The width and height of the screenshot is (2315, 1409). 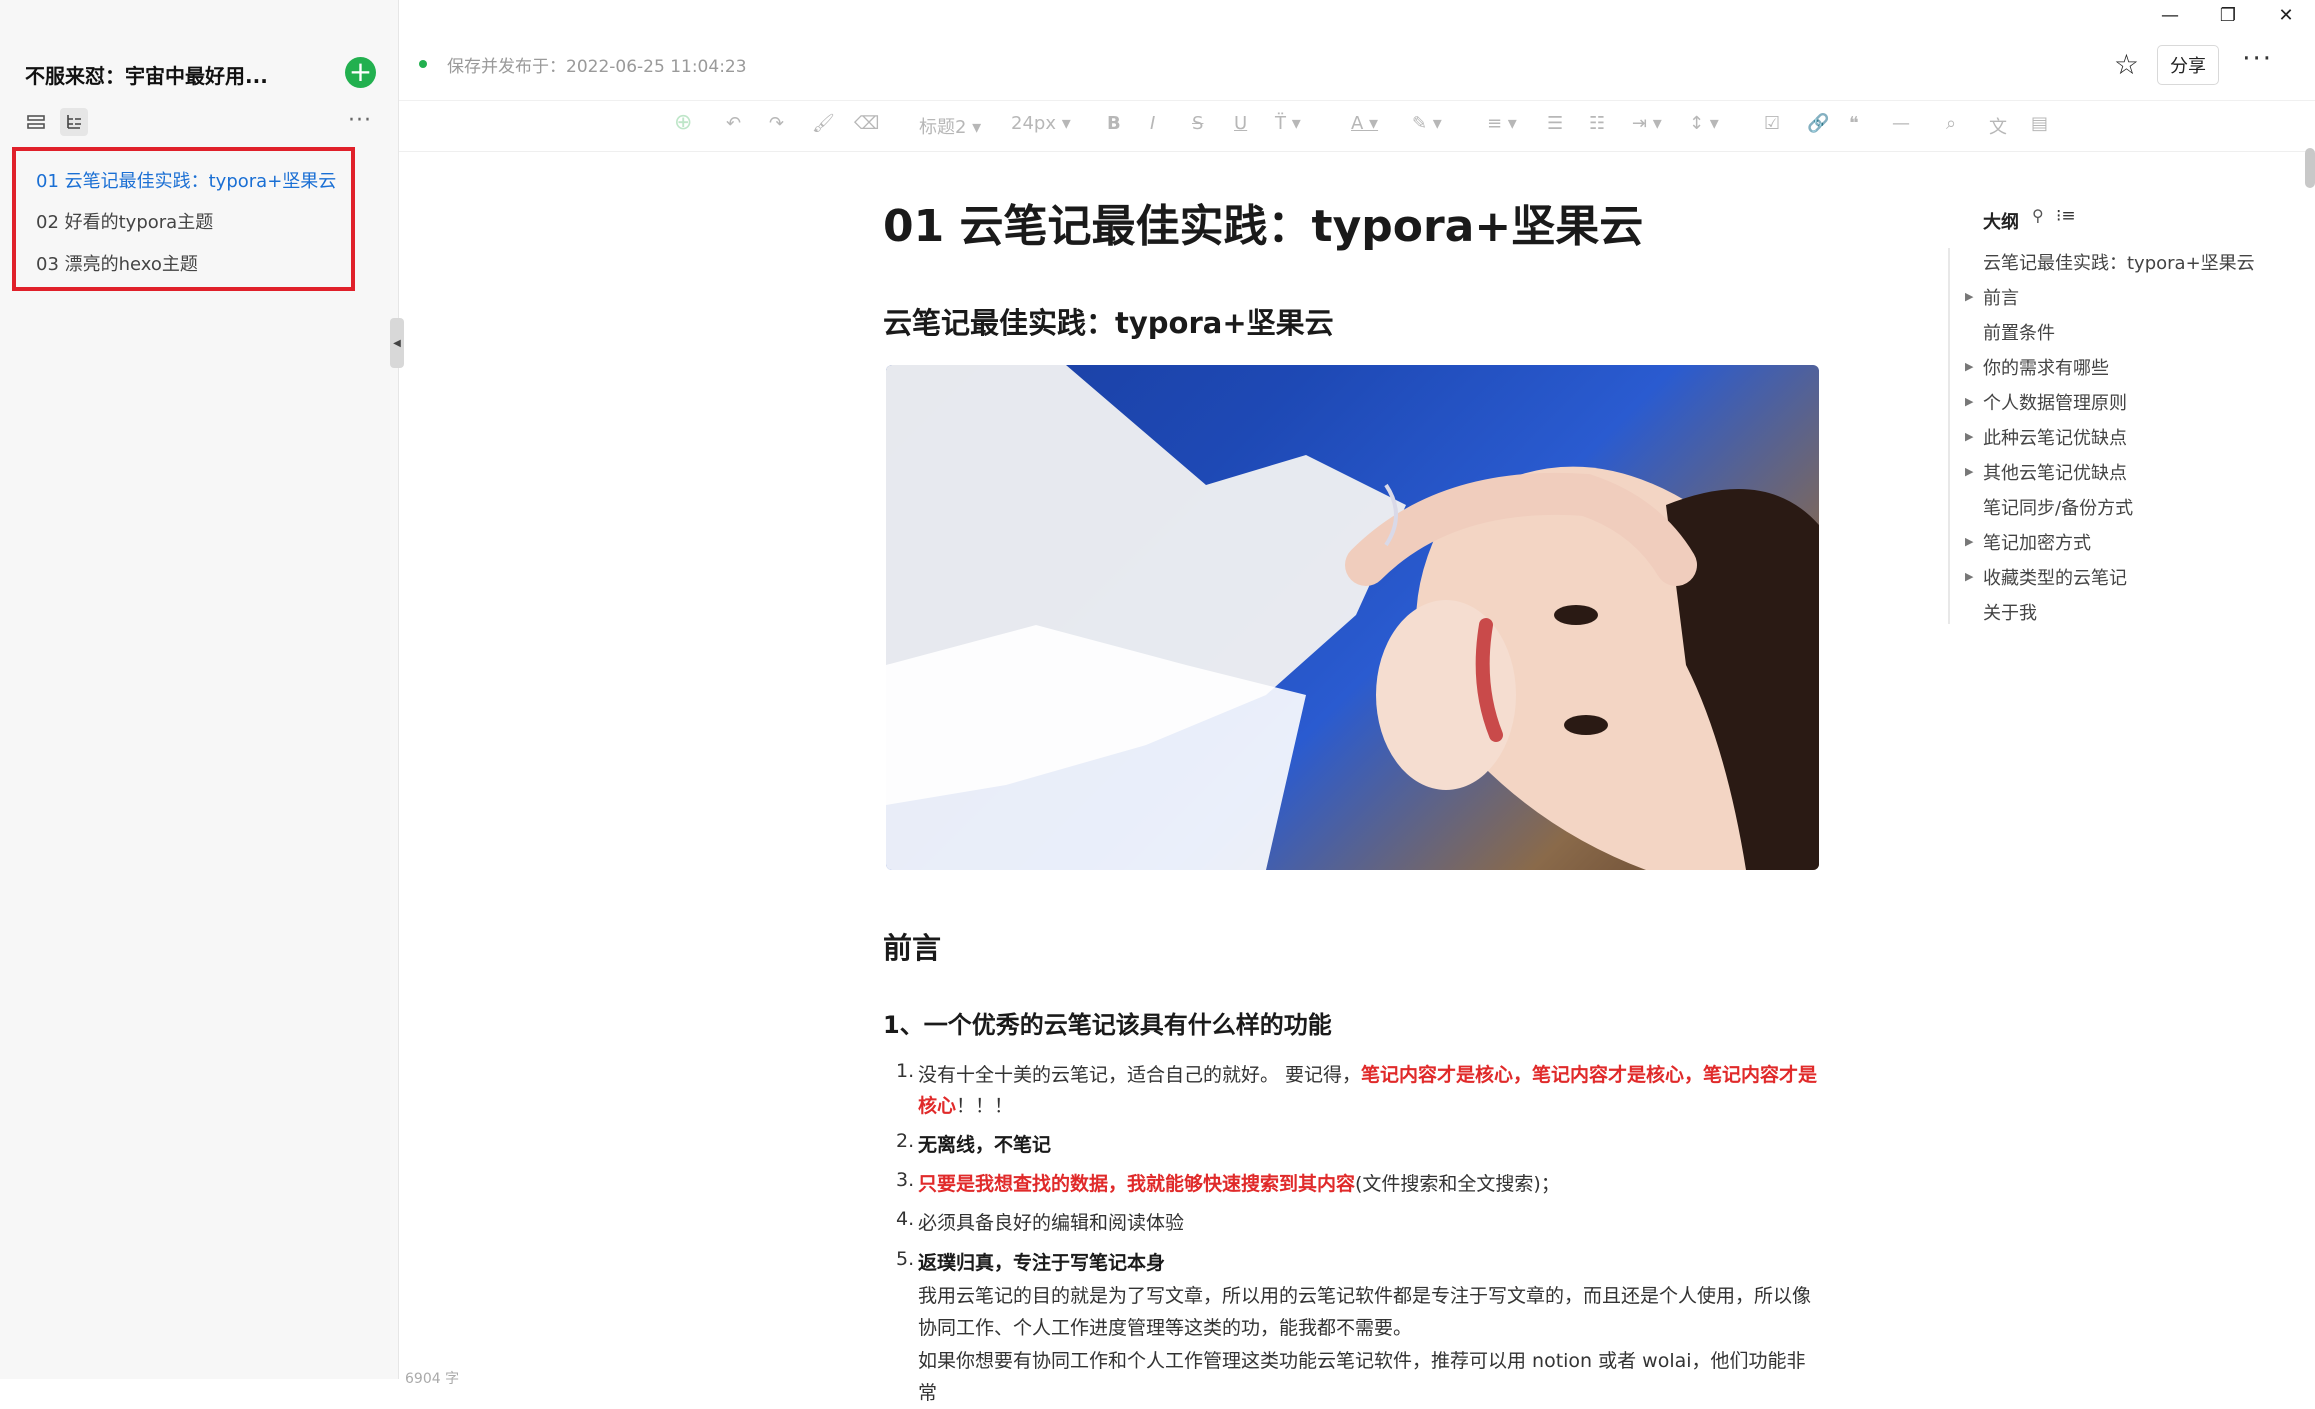 What do you see at coordinates (2119, 262) in the screenshot?
I see `outline-item: 云笔记最佳实践：typora+坚果云` at bounding box center [2119, 262].